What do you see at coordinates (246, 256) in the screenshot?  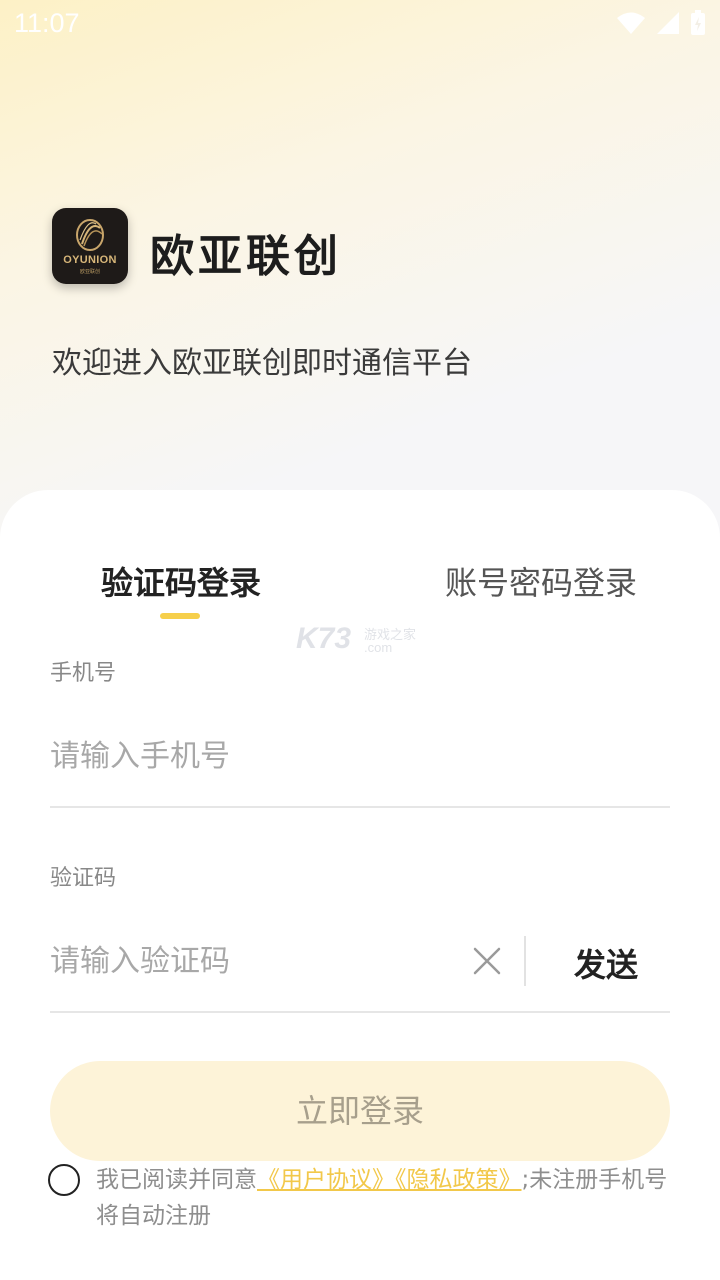 I see `app-name: 欧亚联创` at bounding box center [246, 256].